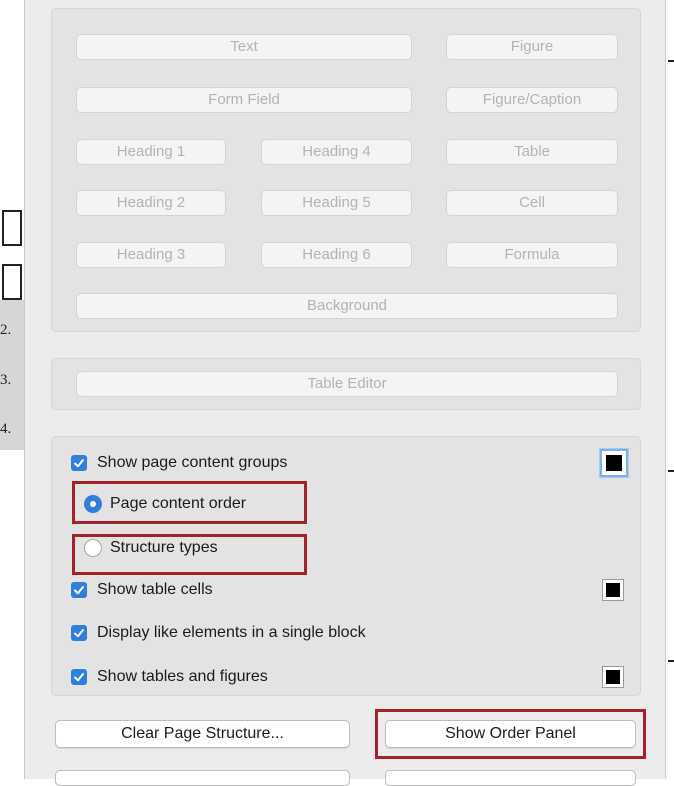 The width and height of the screenshot is (674, 786). Describe the element at coordinates (189, 502) in the screenshot. I see `annotation-highlight-page-content-order` at that location.